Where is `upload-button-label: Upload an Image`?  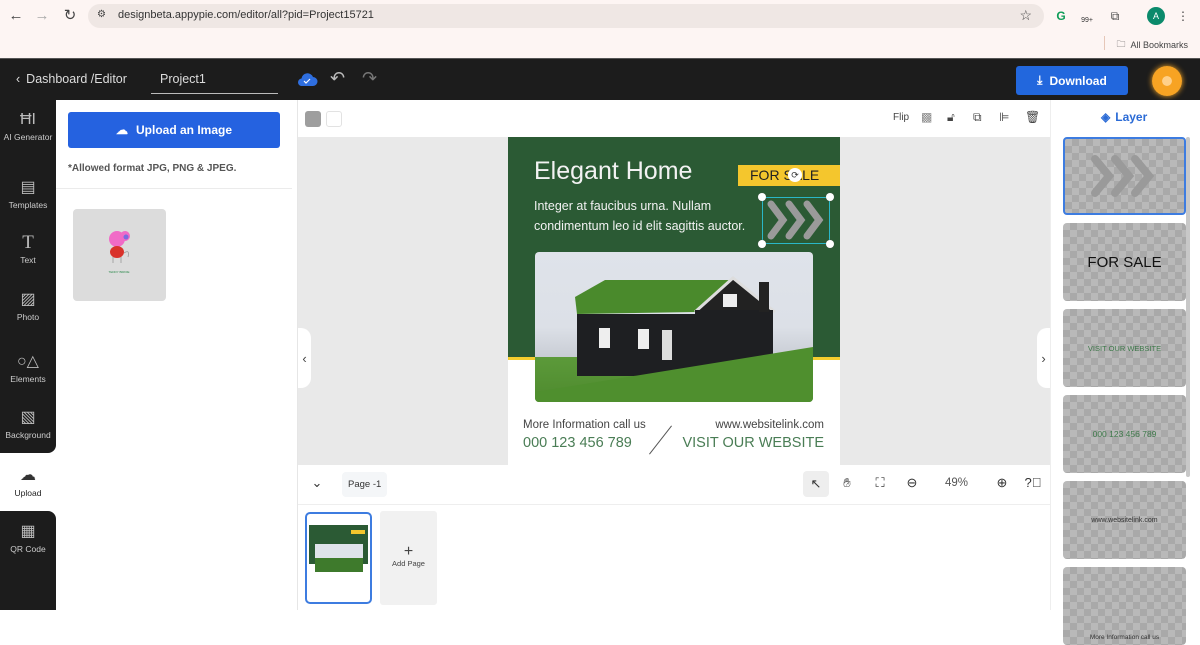 upload-button-label: Upload an Image is located at coordinates (184, 130).